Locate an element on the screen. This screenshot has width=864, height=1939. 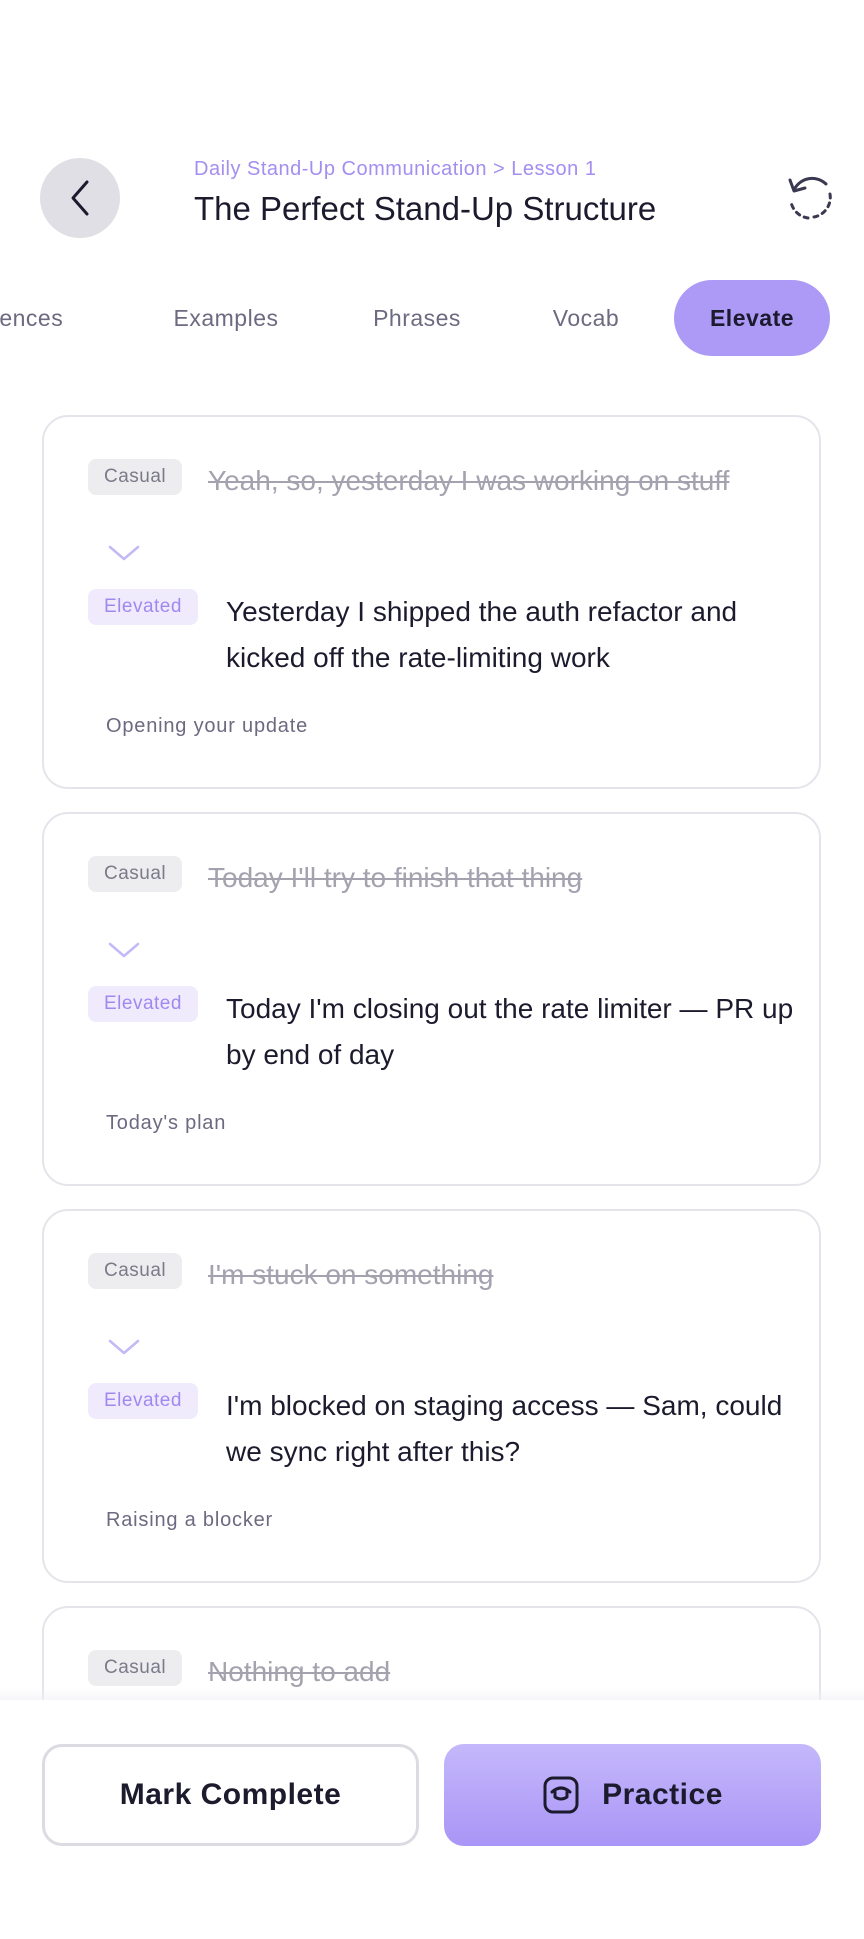
practice-label: Practice is located at coordinates (662, 1794).